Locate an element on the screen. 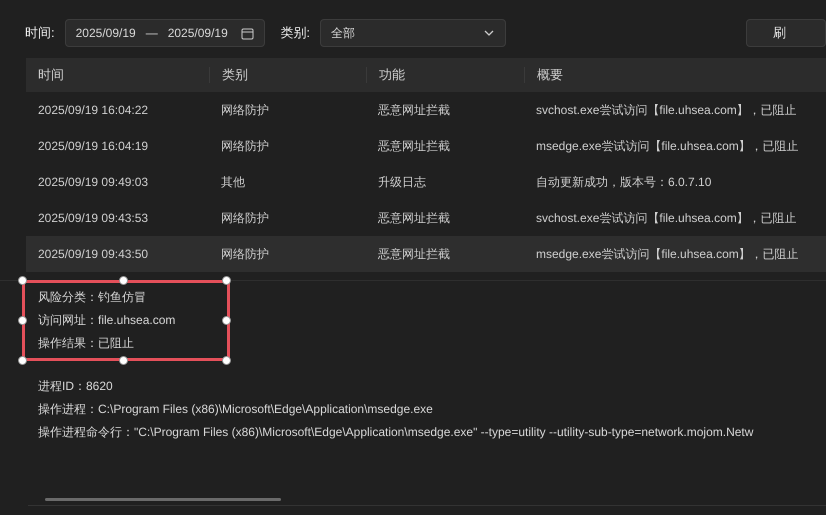  column-header: 类别 is located at coordinates (287, 75).